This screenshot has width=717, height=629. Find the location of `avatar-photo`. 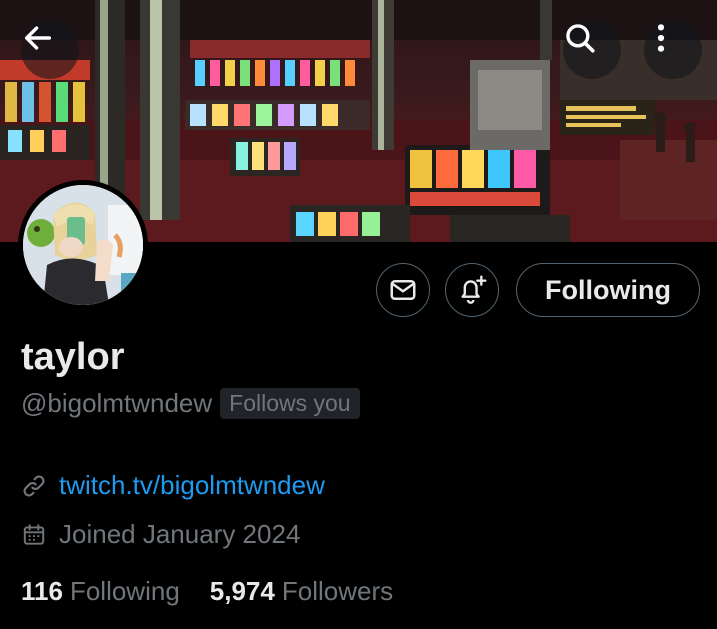

avatar-photo is located at coordinates (83, 245).